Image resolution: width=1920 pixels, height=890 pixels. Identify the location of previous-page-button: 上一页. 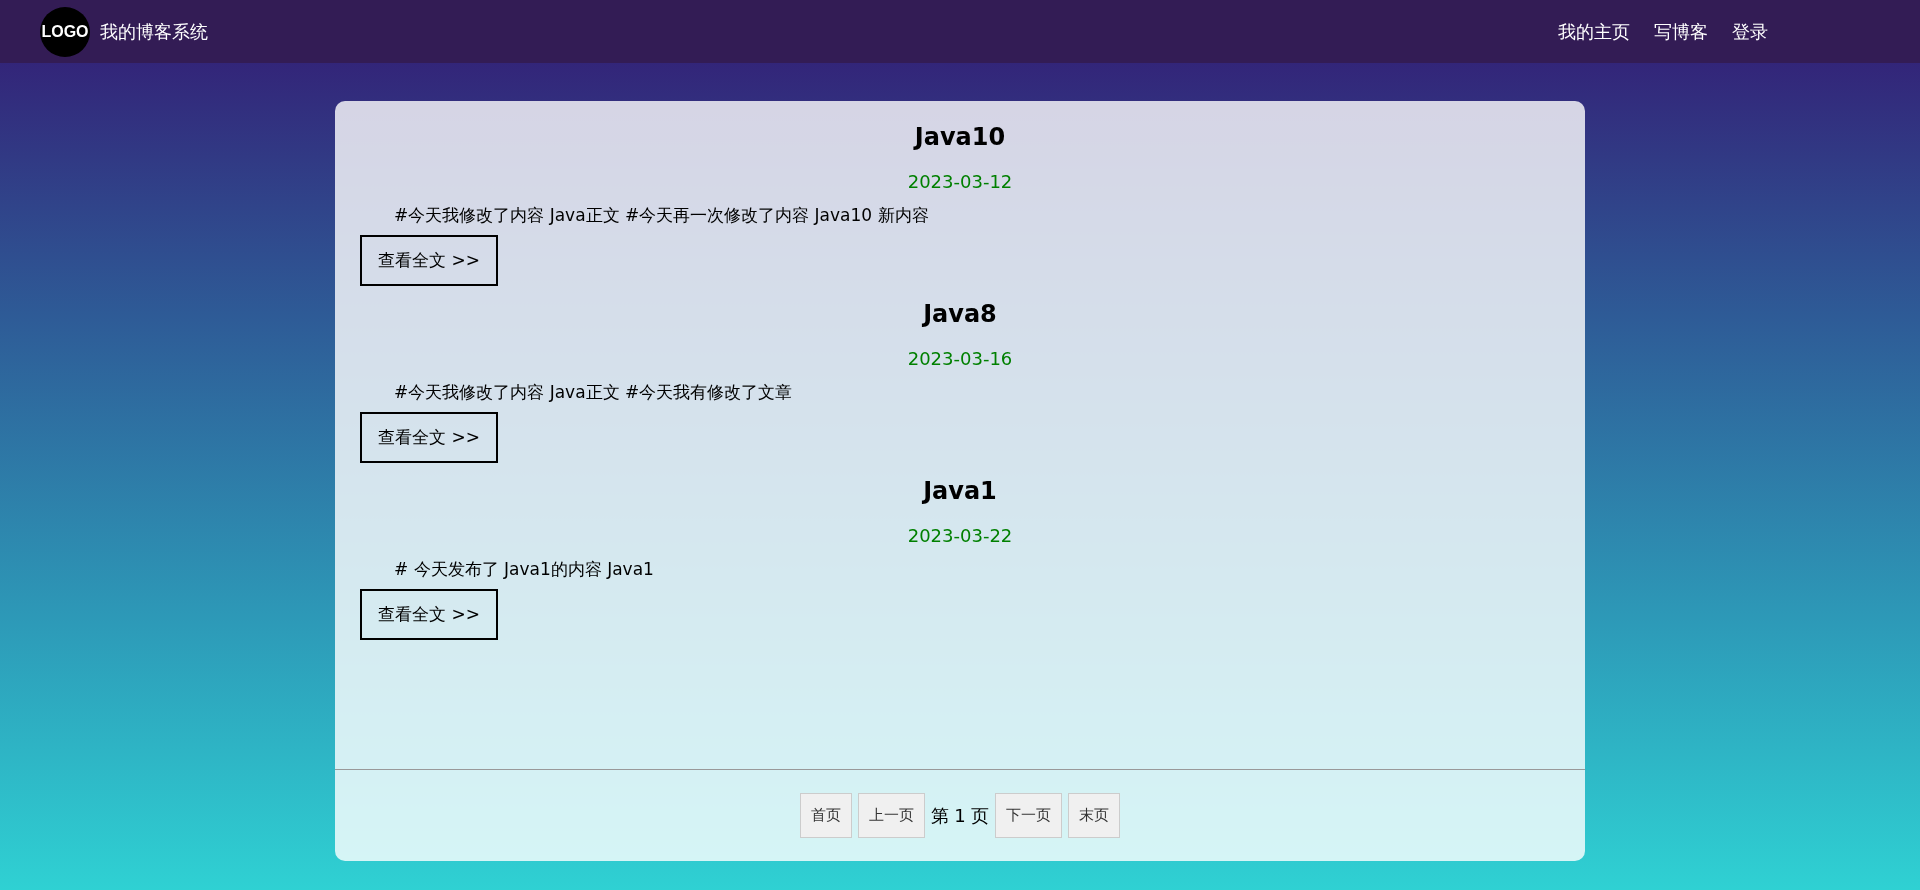
(891, 815).